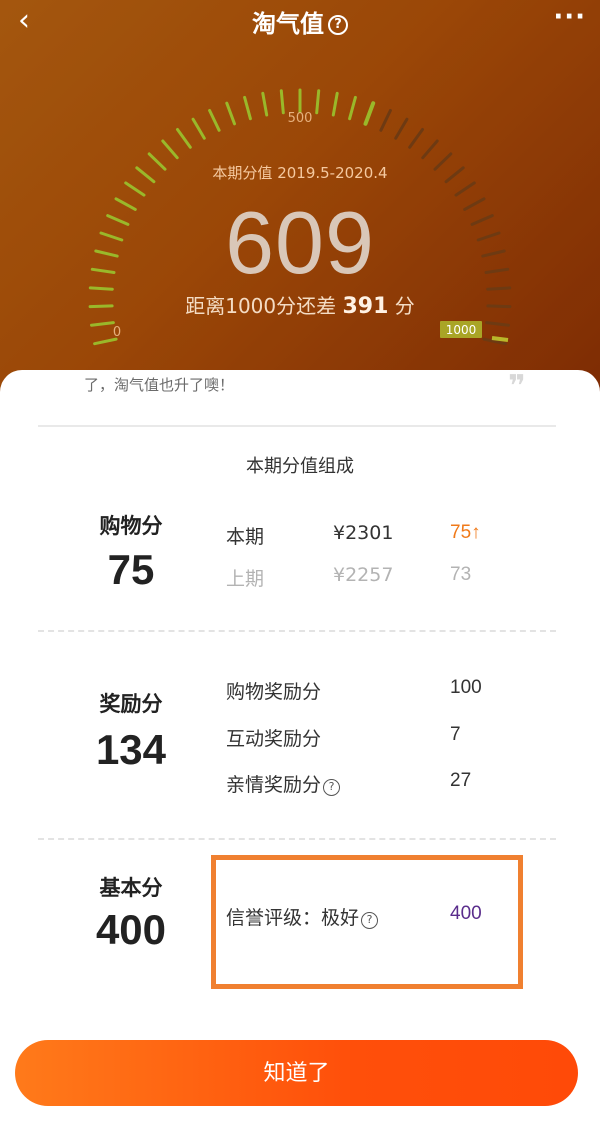 This screenshot has width=600, height=1145. I want to click on period-label: 本期分值 2019.5-2020.4, so click(300, 173).